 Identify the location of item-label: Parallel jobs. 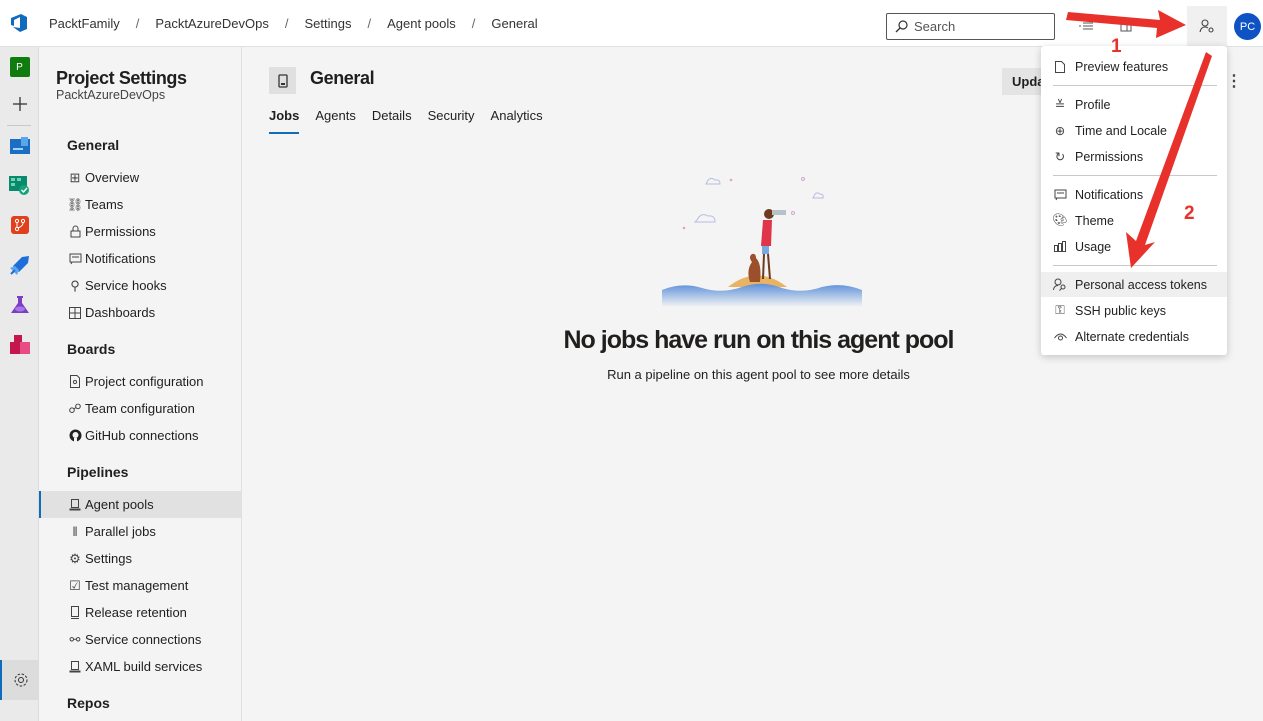
(120, 531).